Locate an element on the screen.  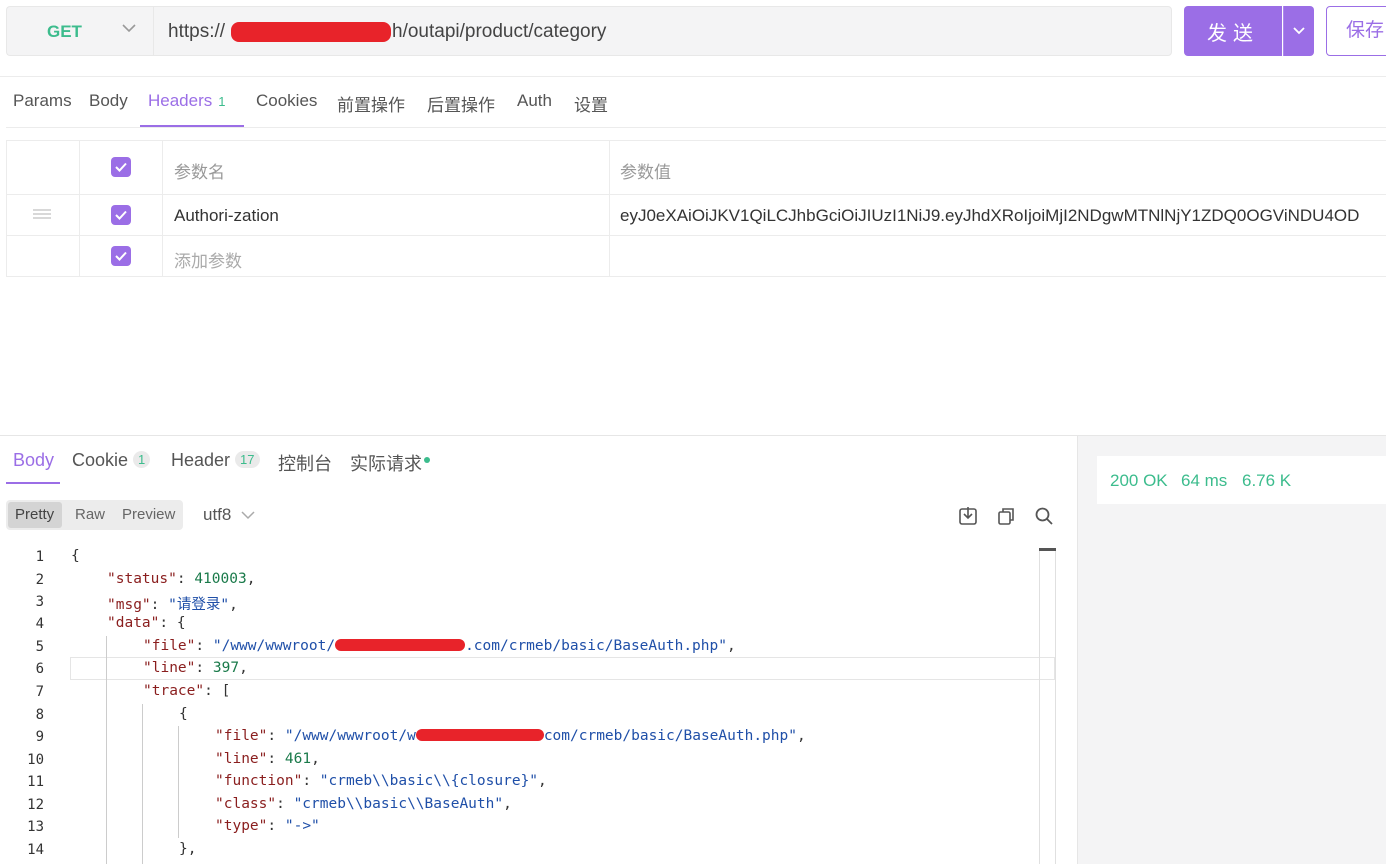
line-number: 3 is located at coordinates (39, 602).